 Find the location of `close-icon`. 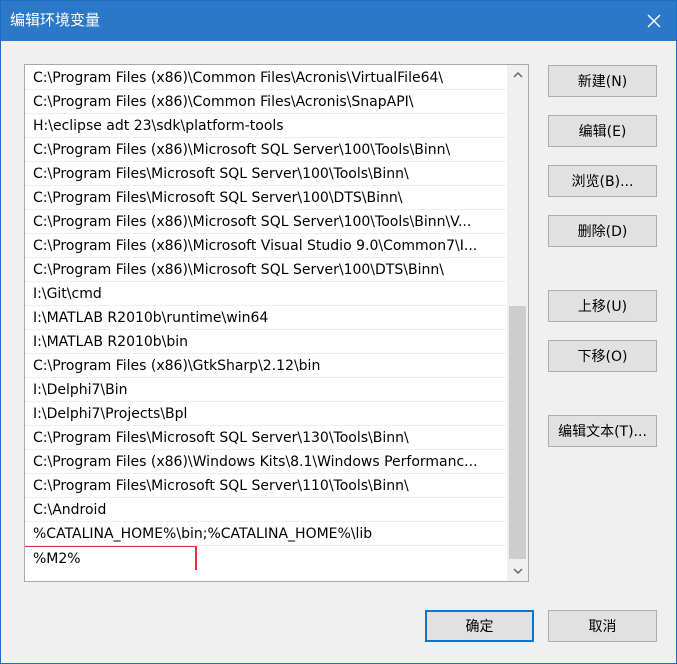

close-icon is located at coordinates (653, 21).